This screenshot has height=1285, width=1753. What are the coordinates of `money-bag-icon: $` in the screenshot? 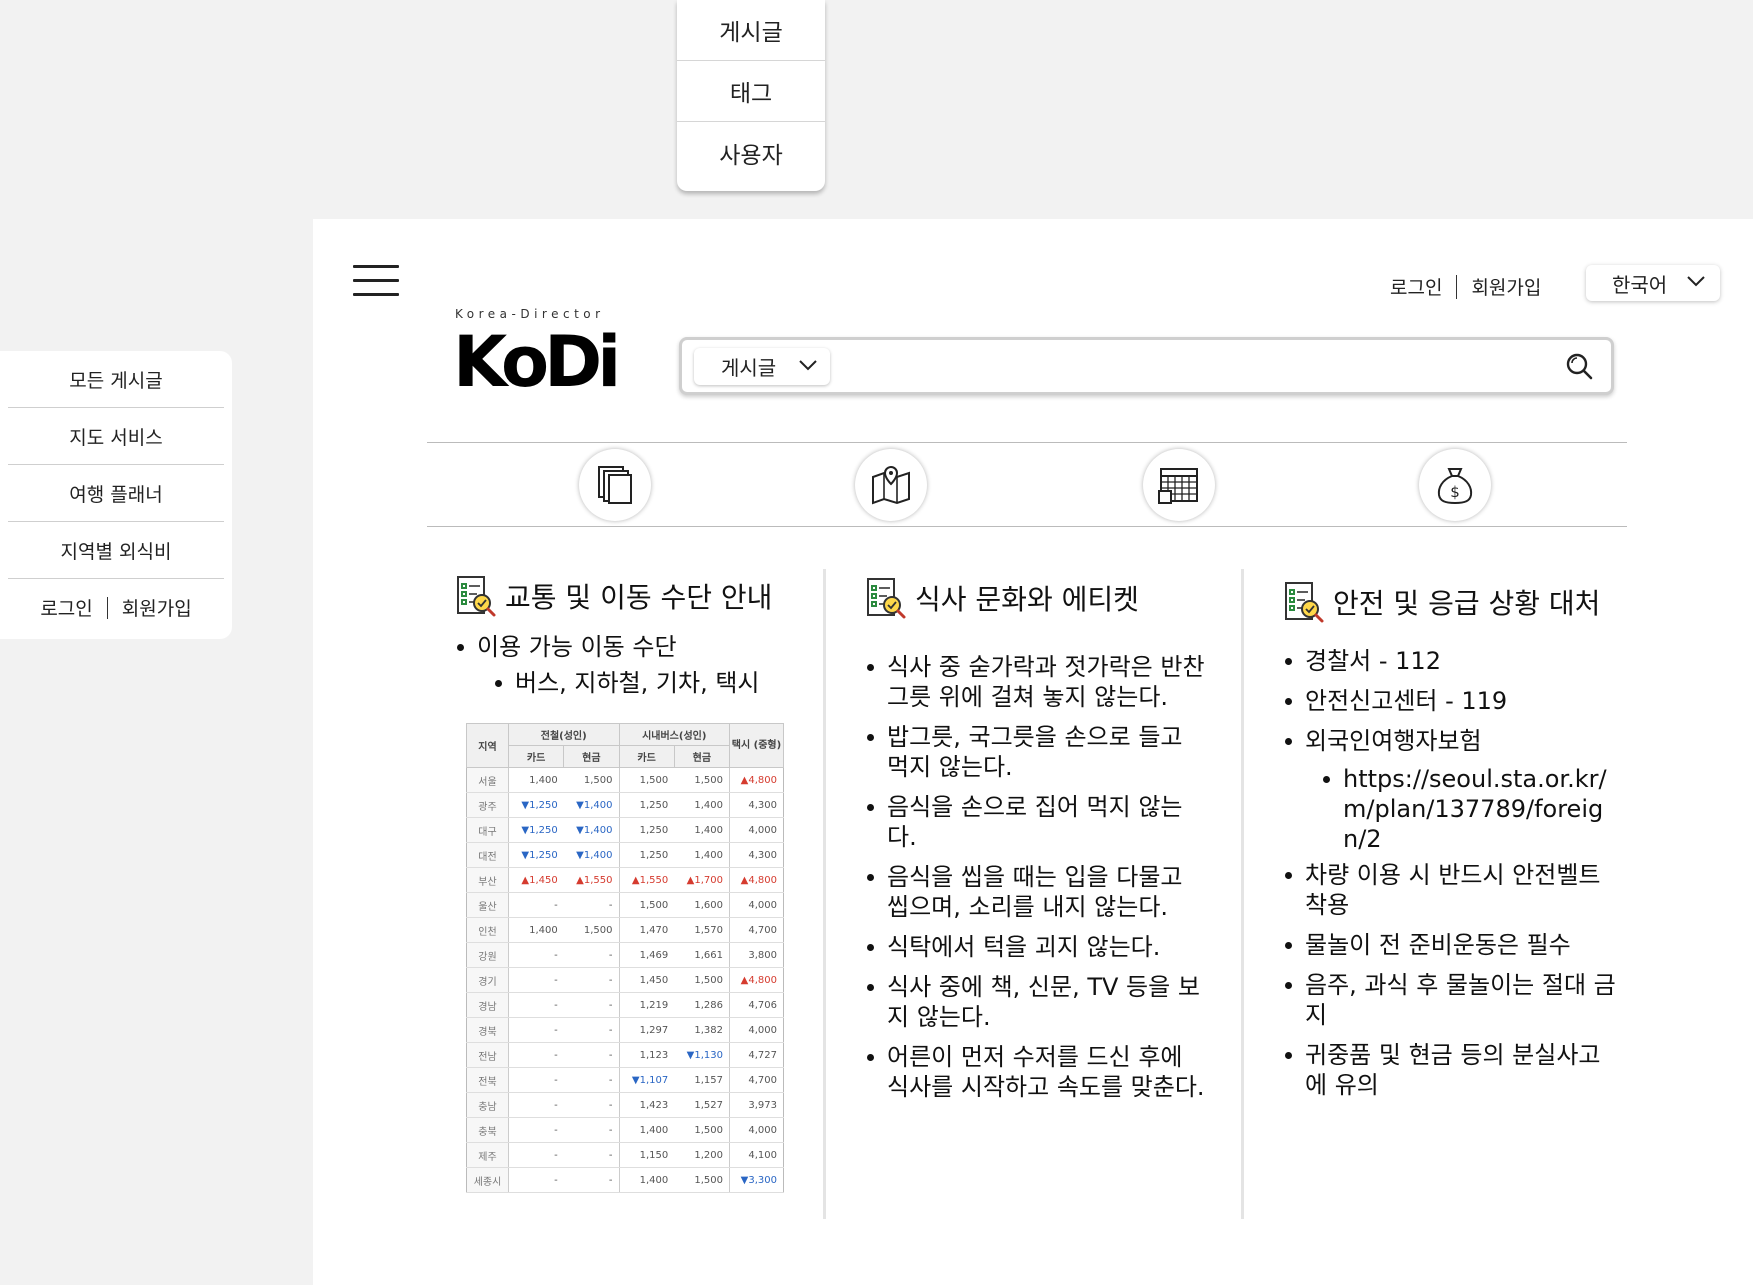 It's located at (1455, 486).